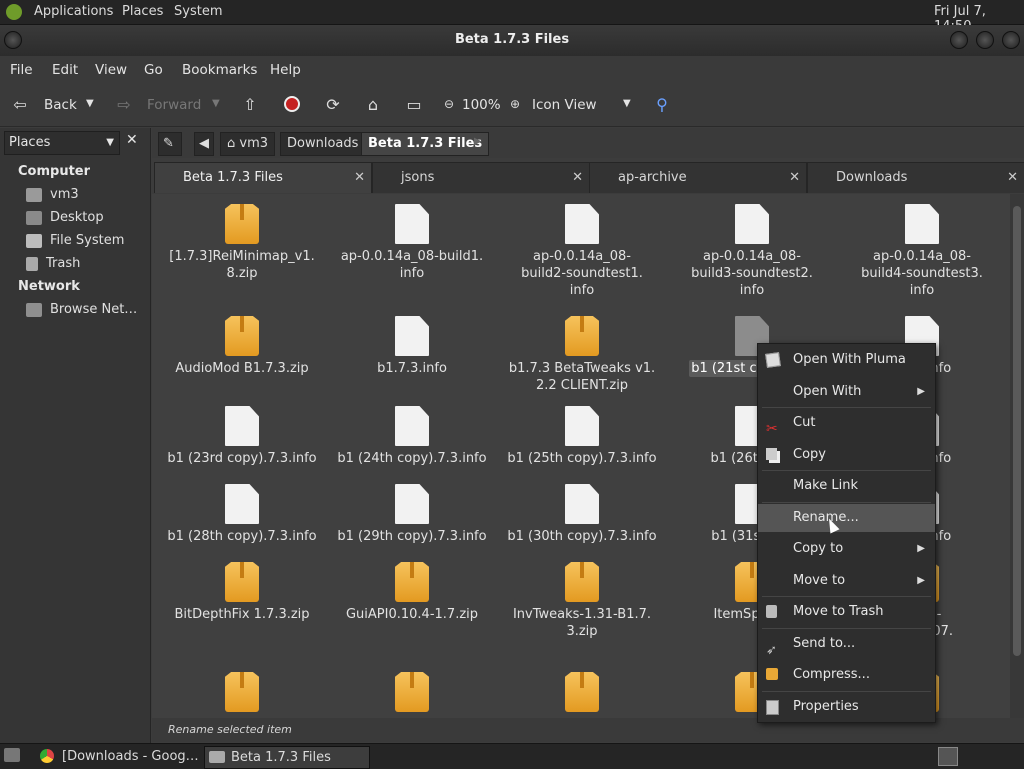 This screenshot has width=1024, height=769. Describe the element at coordinates (62, 143) in the screenshot. I see `sidebar-type-select: Places ▼` at that location.